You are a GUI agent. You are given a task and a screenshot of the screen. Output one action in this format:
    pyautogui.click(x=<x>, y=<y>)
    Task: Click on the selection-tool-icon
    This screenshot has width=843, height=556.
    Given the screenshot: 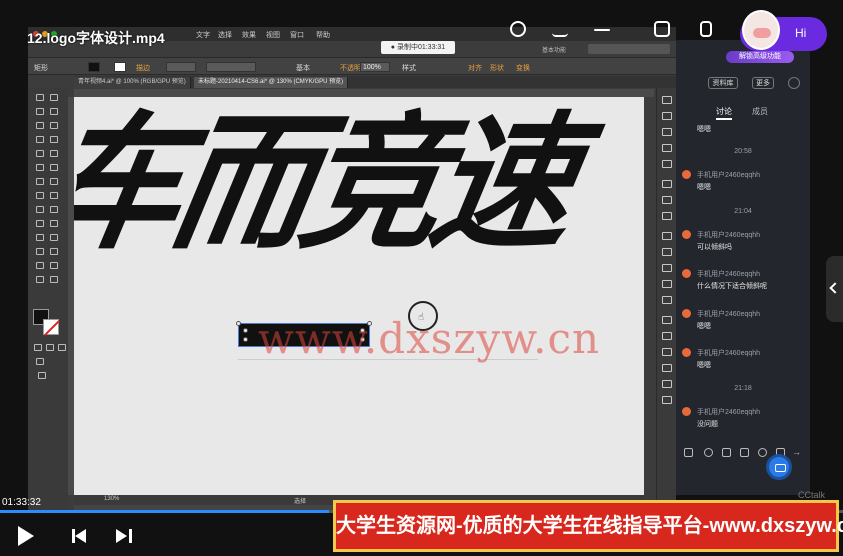 What is the action you would take?
    pyautogui.click(x=40, y=97)
    